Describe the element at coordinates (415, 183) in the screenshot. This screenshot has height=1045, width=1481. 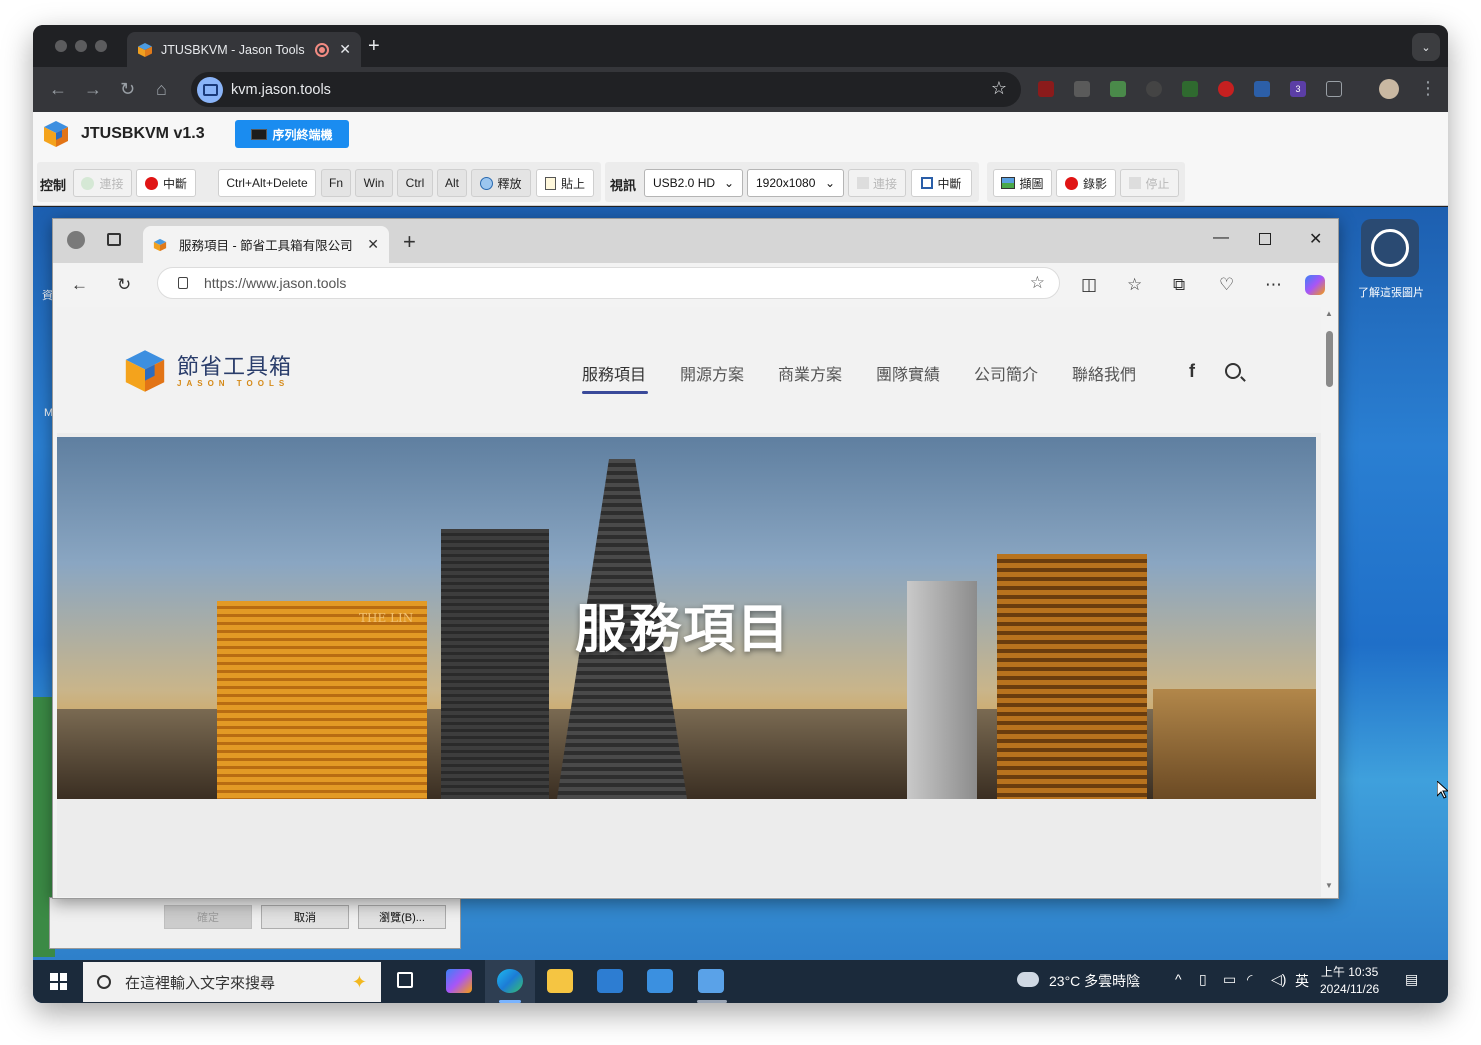
I see `ctrl-key-button: Ctrl` at that location.